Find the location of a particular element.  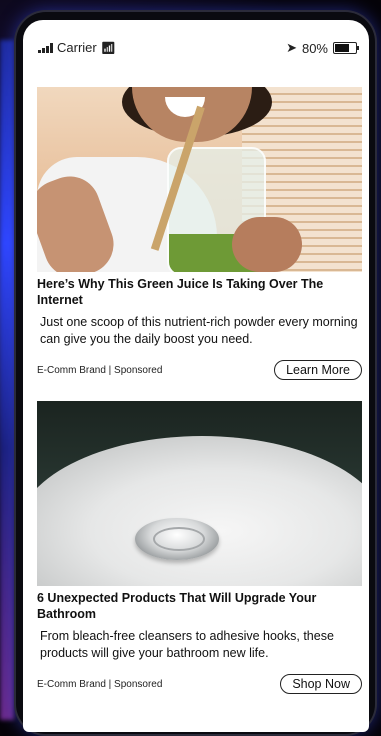

carrier-label: Carrier is located at coordinates (77, 47).